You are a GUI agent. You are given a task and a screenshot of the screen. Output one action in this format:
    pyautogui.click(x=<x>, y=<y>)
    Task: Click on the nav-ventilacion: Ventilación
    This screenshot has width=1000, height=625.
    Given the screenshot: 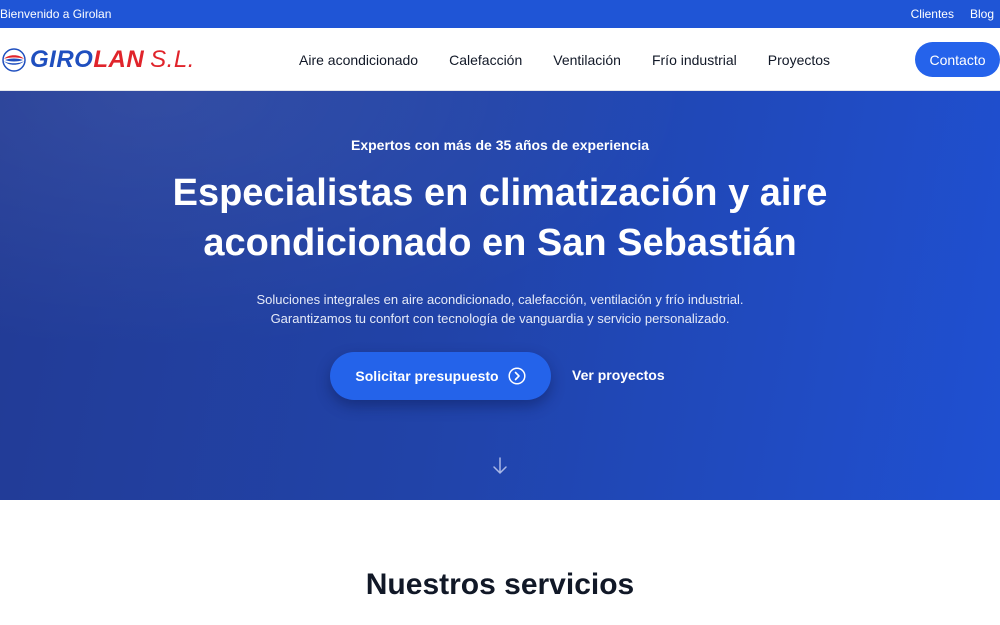 What is the action you would take?
    pyautogui.click(x=587, y=60)
    